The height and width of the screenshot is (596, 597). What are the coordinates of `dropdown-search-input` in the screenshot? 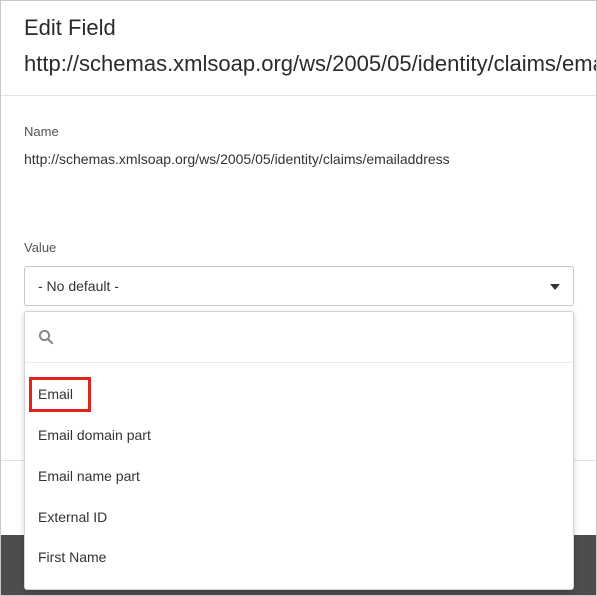 It's located at (313, 337).